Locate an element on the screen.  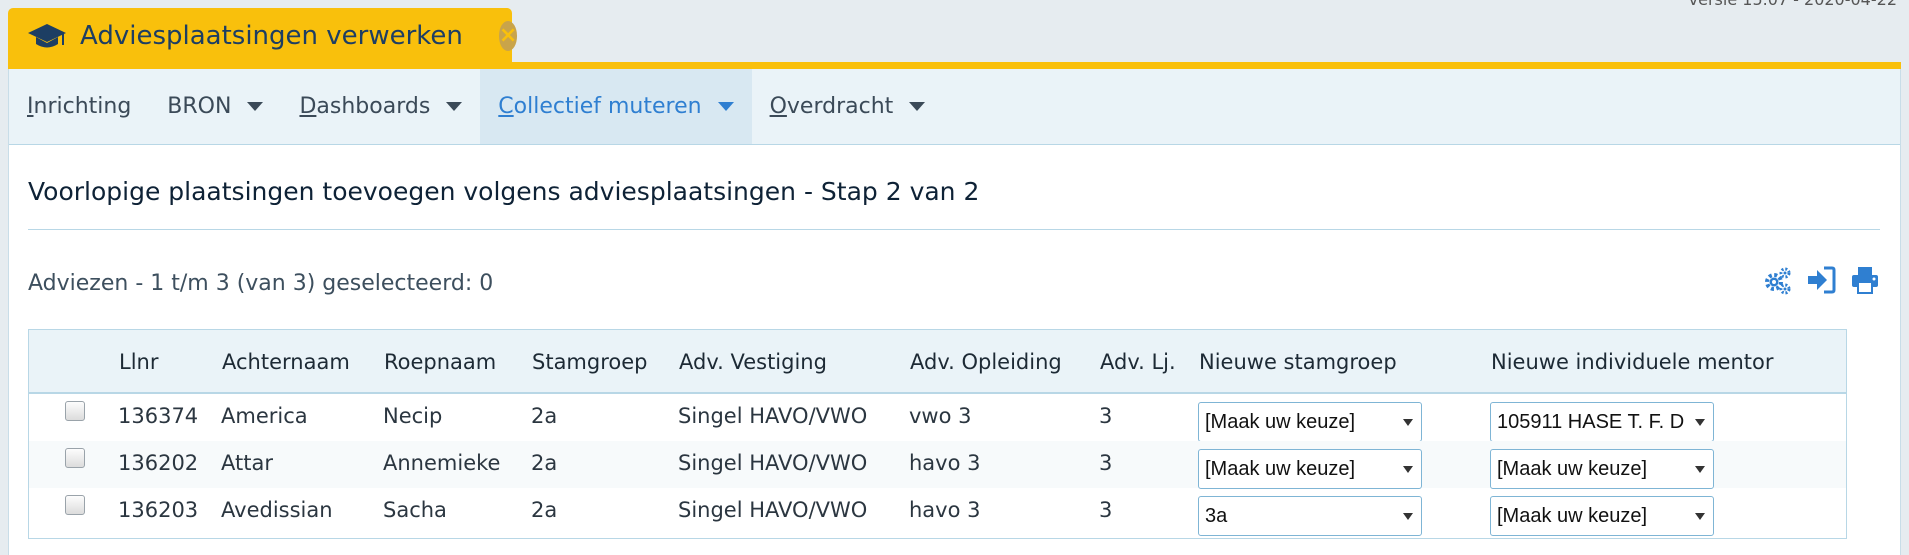
menu-item-label: ashboards is located at coordinates (373, 106).